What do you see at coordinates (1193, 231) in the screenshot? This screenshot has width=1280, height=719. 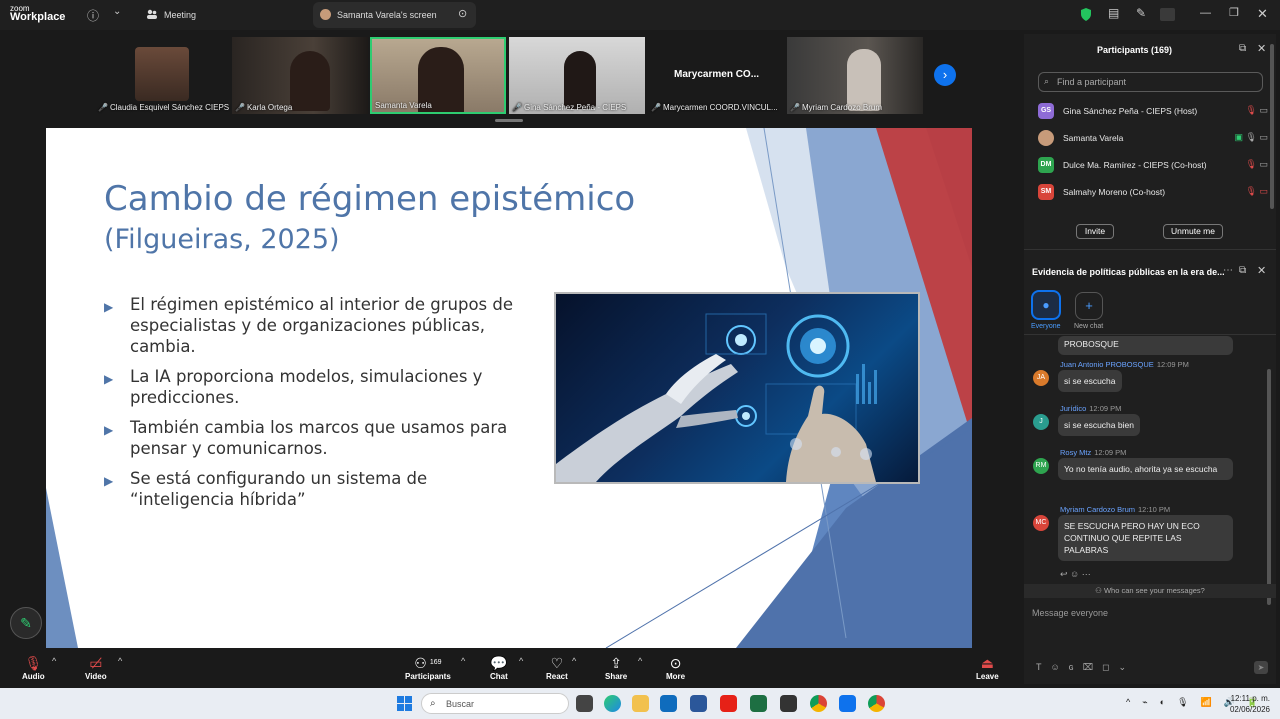 I see `unmute-me-button: Unmute me` at bounding box center [1193, 231].